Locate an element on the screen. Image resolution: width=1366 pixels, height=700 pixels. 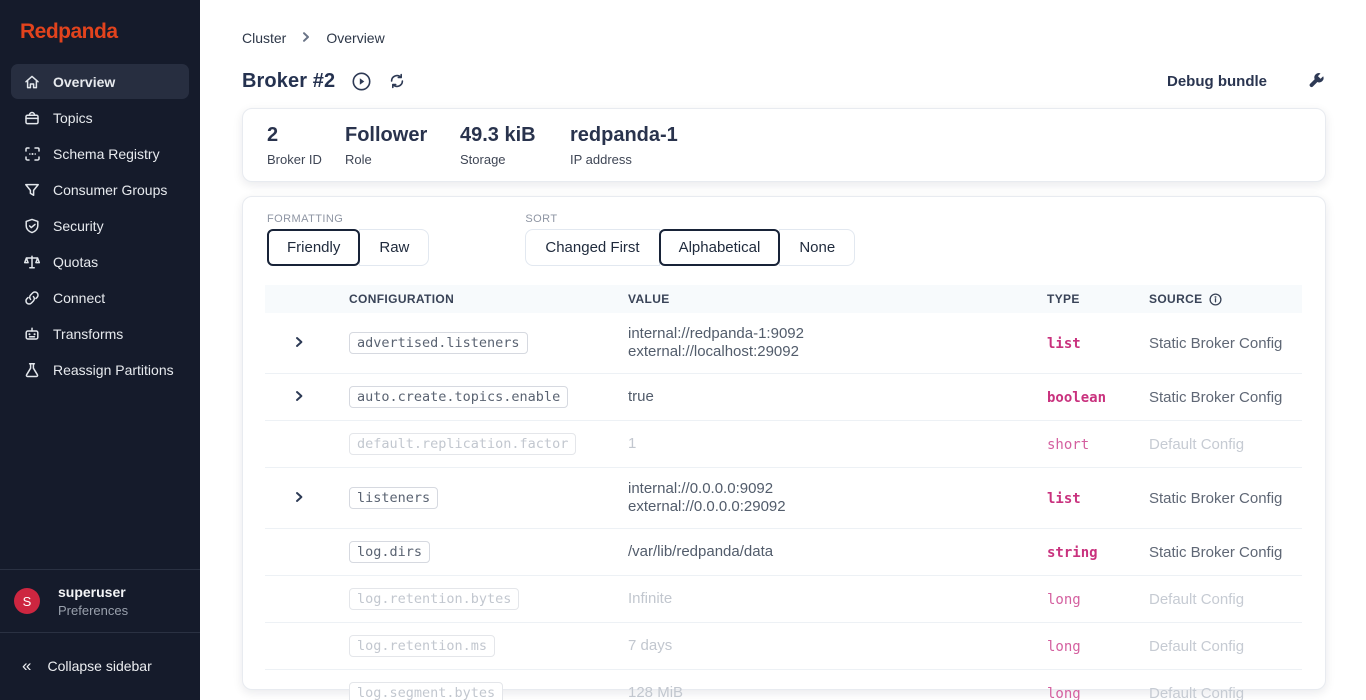
stat-label: IP address is located at coordinates (601, 159).